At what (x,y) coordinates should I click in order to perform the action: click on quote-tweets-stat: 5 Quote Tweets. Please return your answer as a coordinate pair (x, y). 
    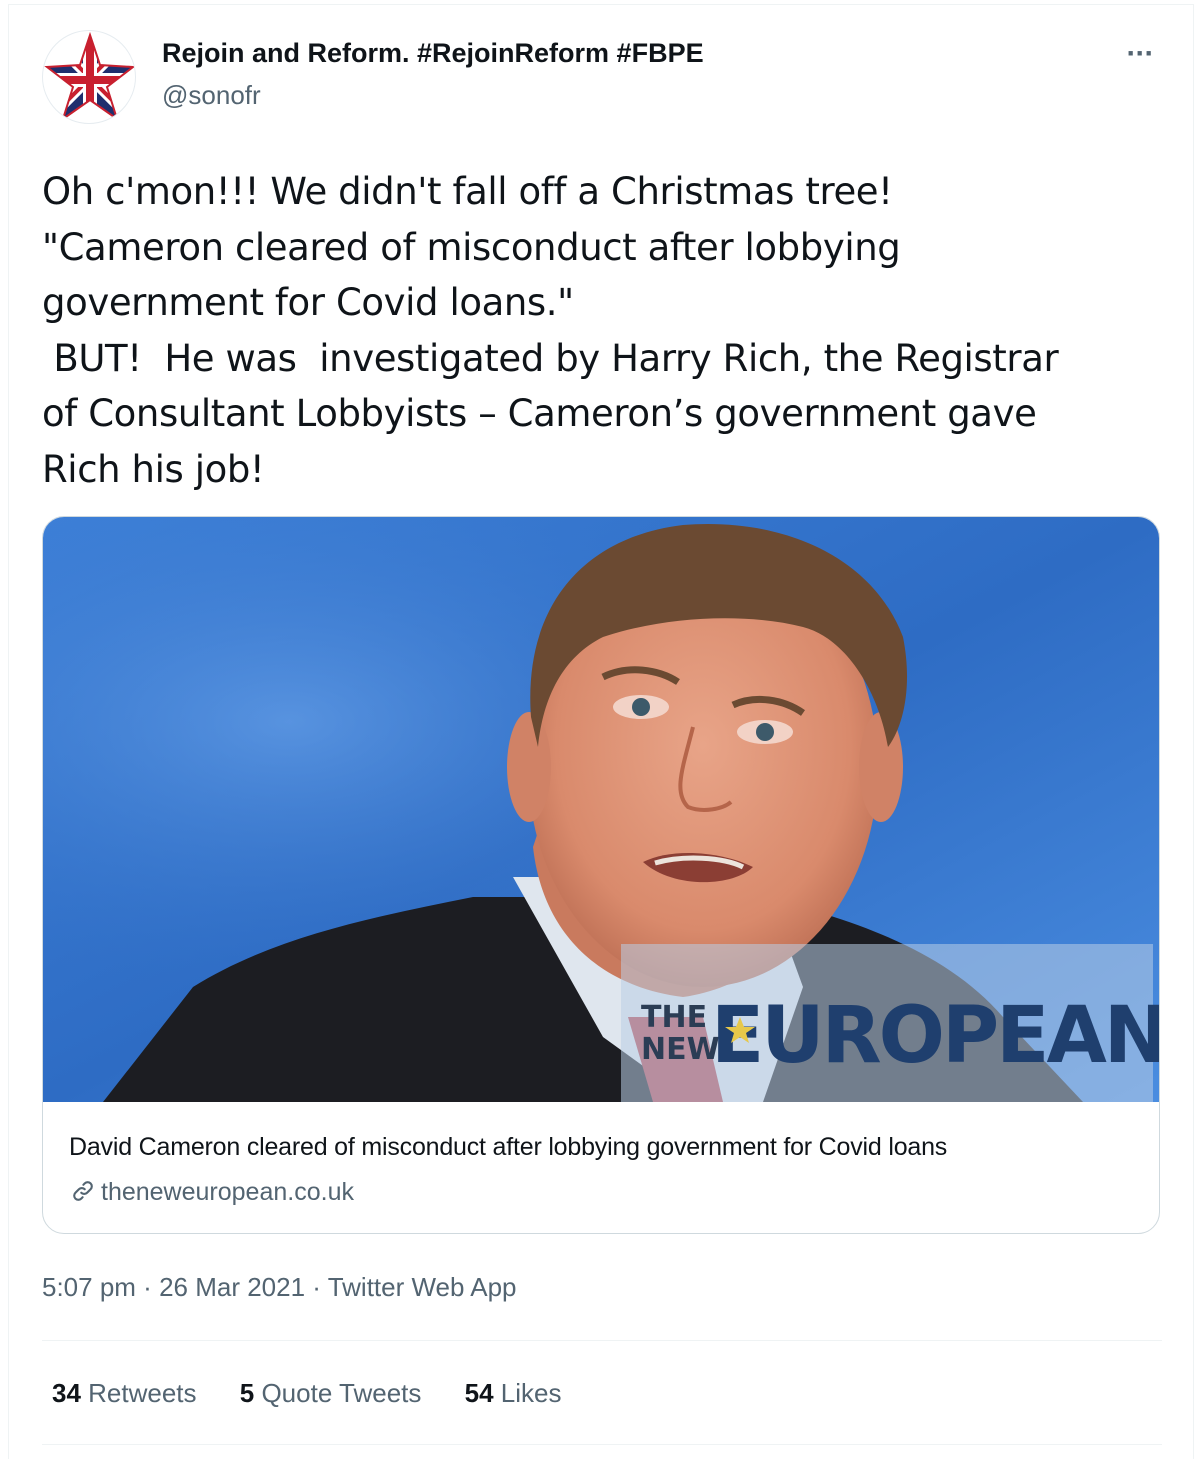
    Looking at the image, I should click on (331, 1393).